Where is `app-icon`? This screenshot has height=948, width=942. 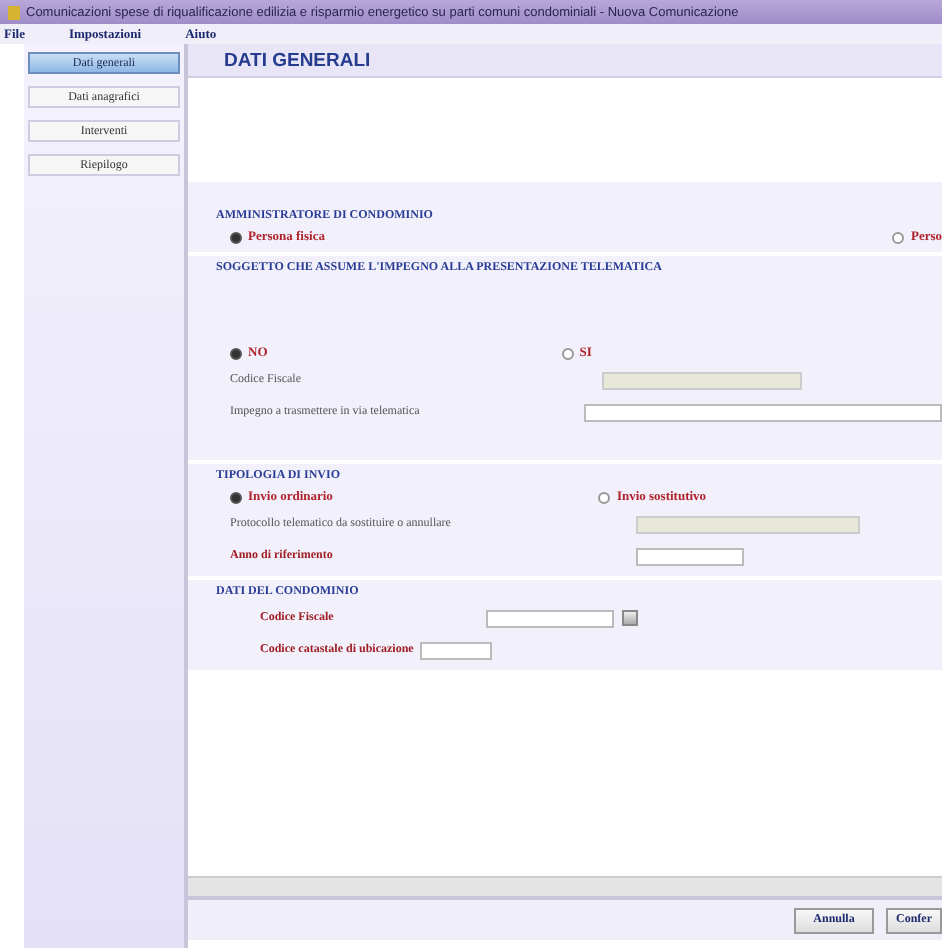 app-icon is located at coordinates (14, 12).